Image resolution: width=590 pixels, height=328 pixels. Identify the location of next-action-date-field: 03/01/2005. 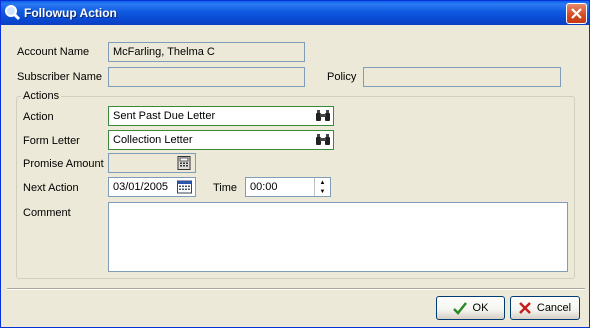
(152, 187).